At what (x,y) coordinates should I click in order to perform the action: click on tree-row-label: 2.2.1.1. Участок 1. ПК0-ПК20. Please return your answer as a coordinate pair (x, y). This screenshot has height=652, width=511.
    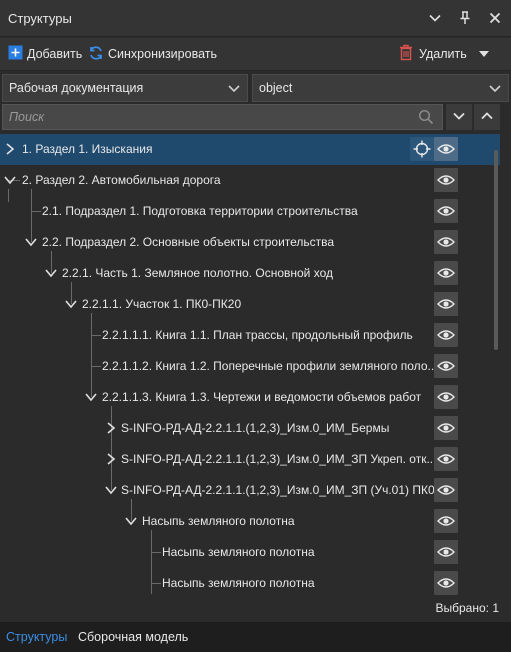
    Looking at the image, I should click on (162, 304).